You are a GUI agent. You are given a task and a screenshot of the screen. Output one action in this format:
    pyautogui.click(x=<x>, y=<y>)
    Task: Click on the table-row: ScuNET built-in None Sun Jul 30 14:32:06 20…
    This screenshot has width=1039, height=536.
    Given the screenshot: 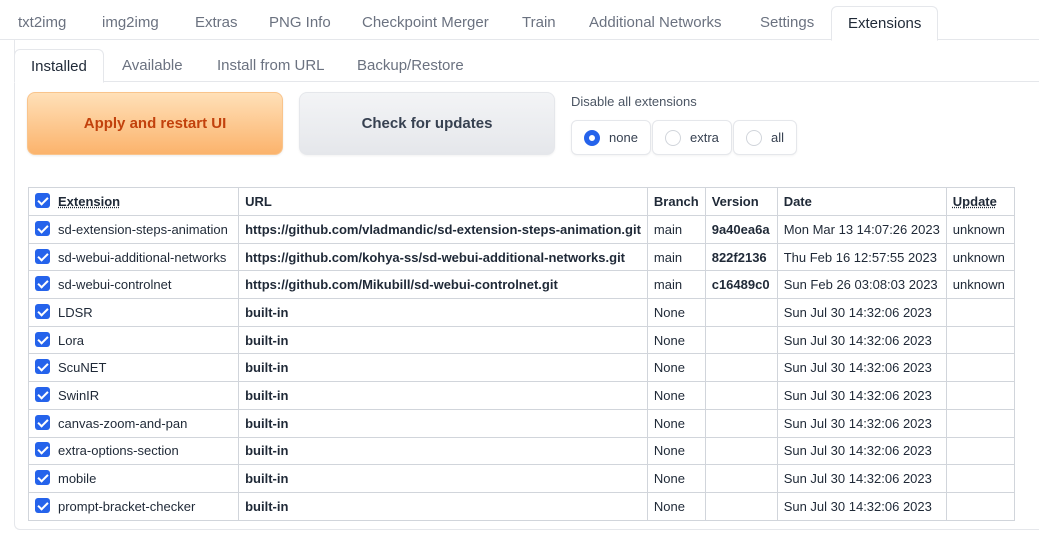 What is the action you would take?
    pyautogui.click(x=521, y=368)
    